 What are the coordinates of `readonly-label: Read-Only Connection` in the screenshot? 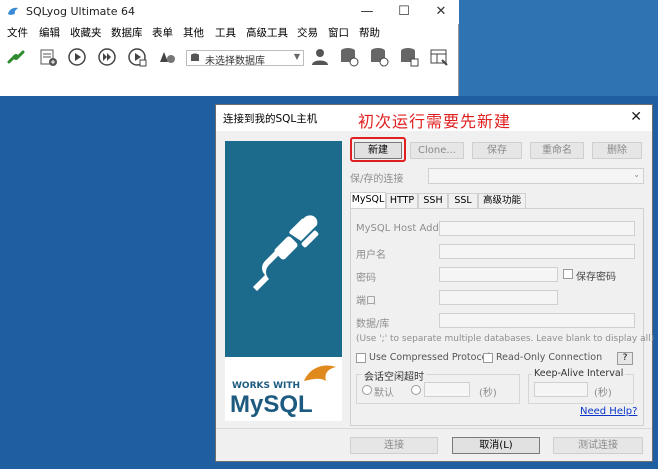 It's located at (549, 357).